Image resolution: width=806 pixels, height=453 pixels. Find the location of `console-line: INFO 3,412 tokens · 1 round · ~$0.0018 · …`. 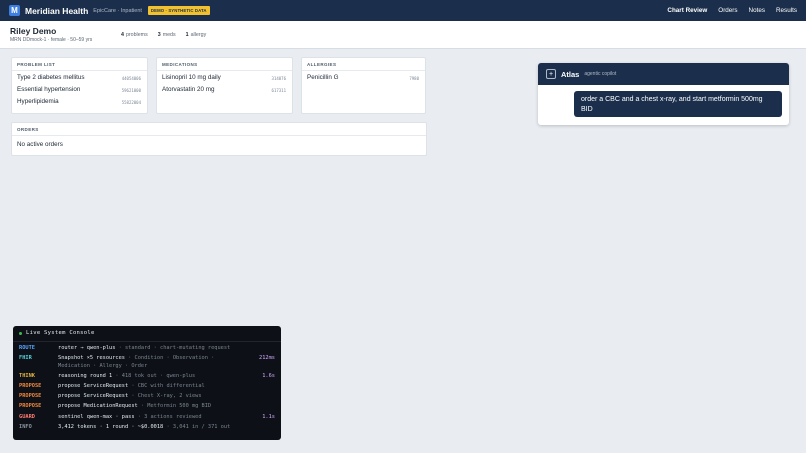

console-line: INFO 3,412 tokens · 1 round · ~$0.0018 · … is located at coordinates (147, 428).